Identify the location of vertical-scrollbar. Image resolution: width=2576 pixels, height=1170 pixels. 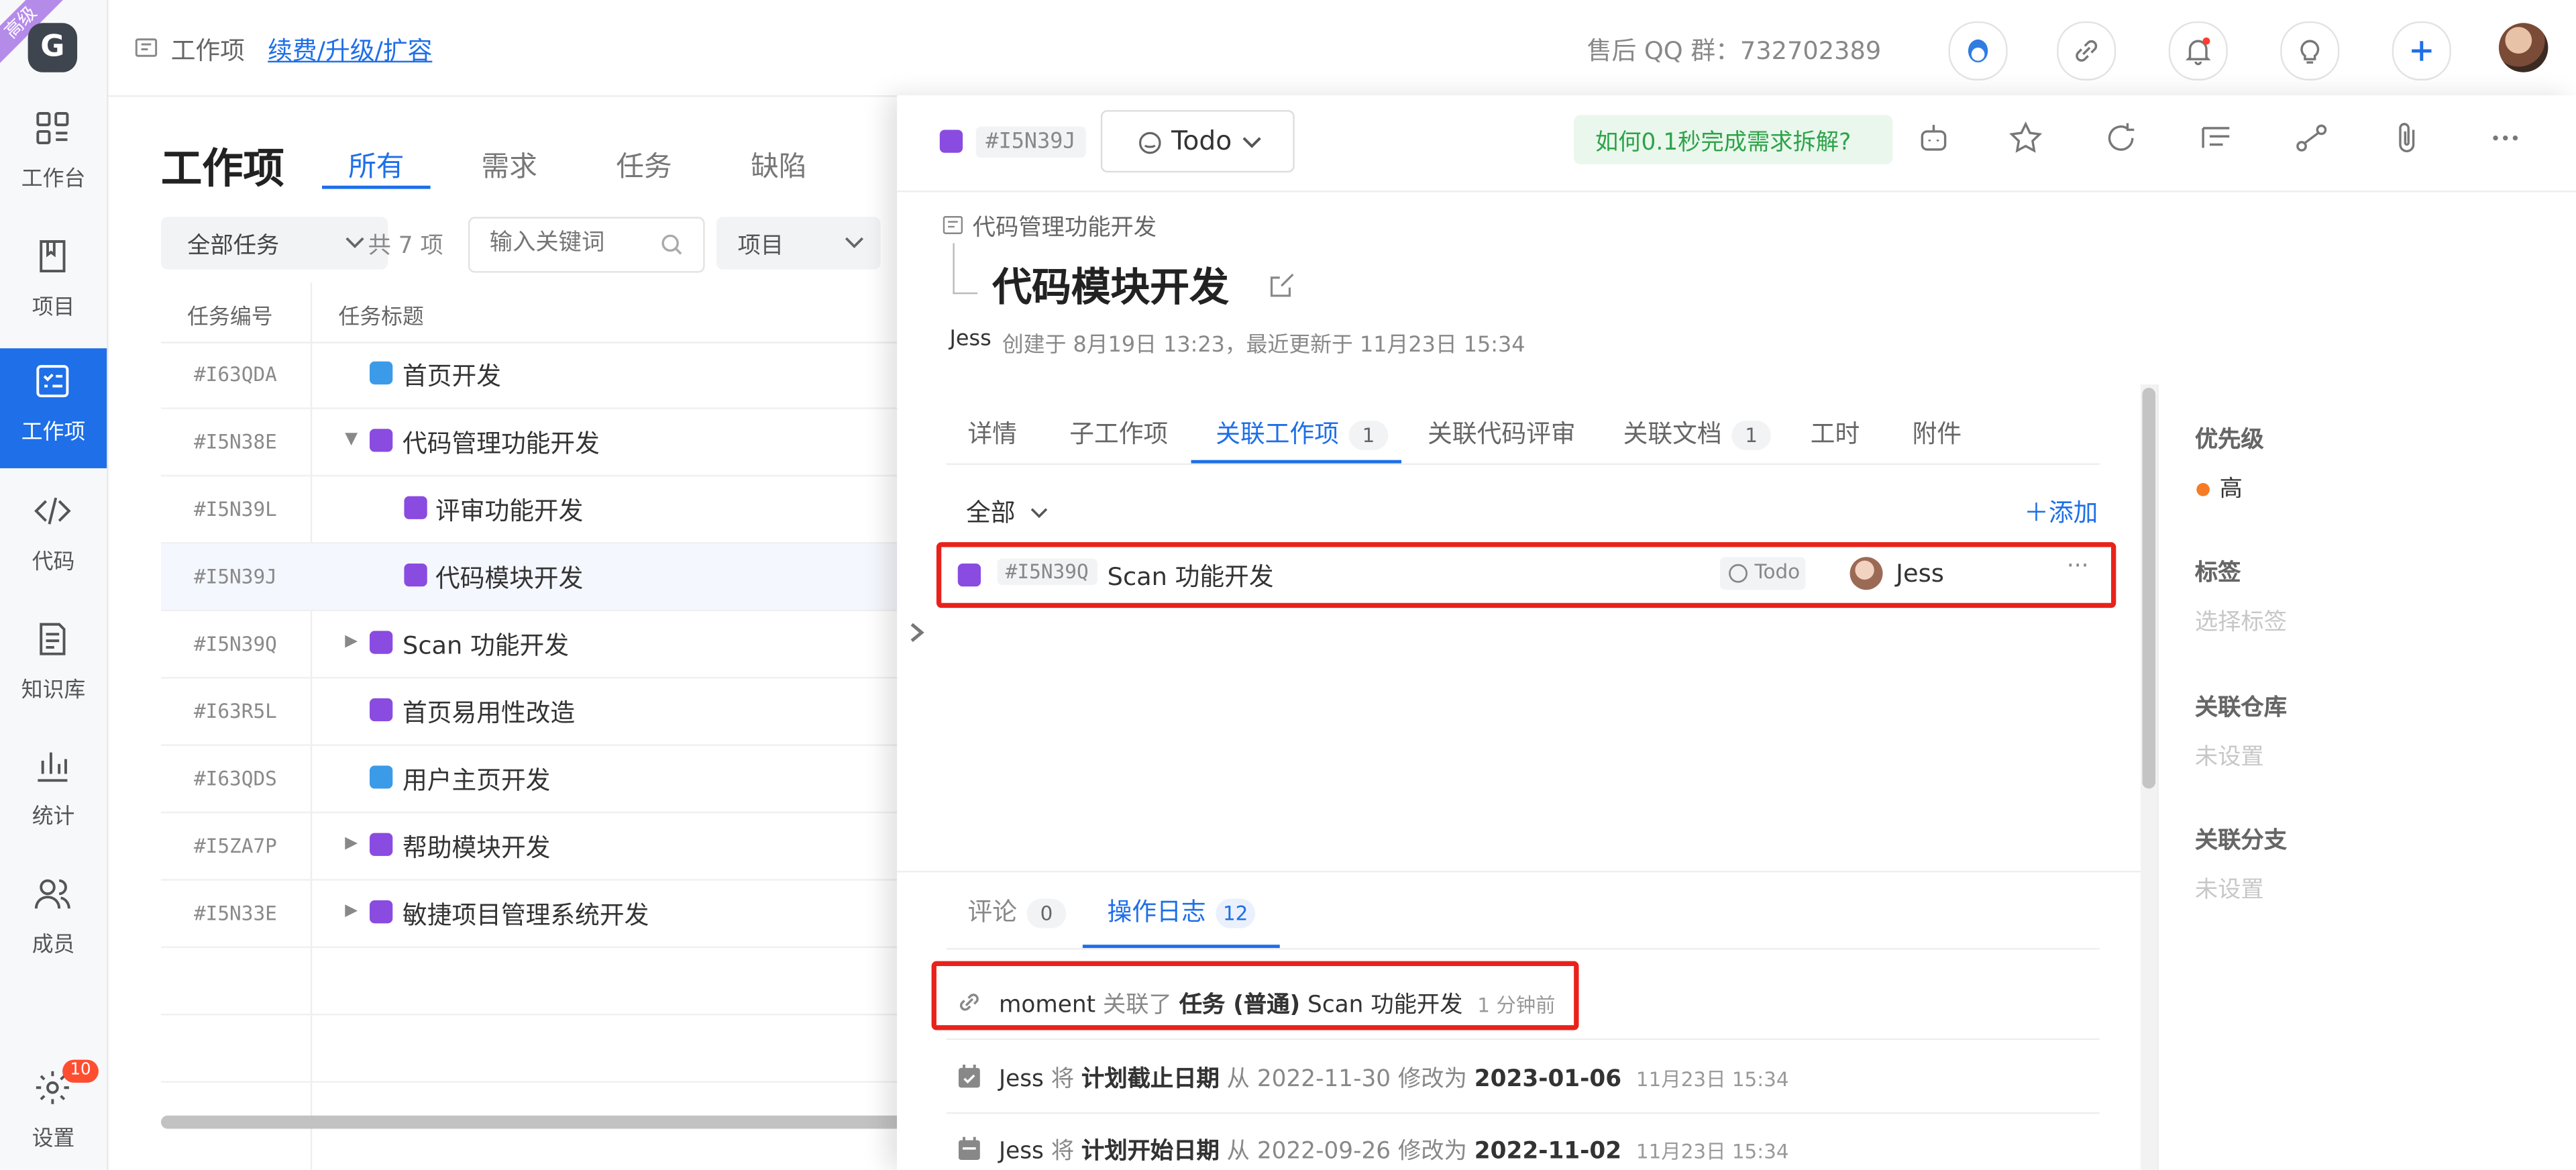
(2149, 777).